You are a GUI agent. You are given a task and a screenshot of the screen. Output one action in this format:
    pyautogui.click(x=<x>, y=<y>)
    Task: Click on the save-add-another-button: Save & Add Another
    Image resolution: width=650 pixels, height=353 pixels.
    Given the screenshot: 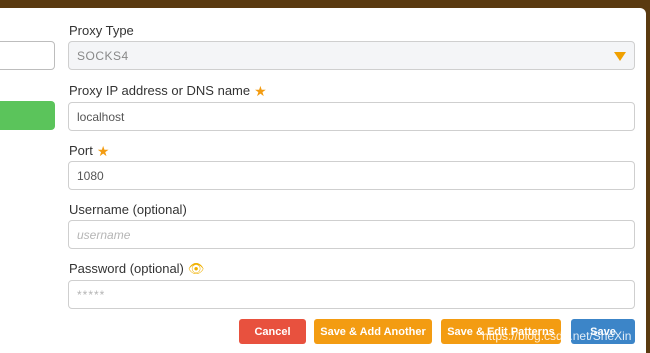 What is the action you would take?
    pyautogui.click(x=373, y=331)
    